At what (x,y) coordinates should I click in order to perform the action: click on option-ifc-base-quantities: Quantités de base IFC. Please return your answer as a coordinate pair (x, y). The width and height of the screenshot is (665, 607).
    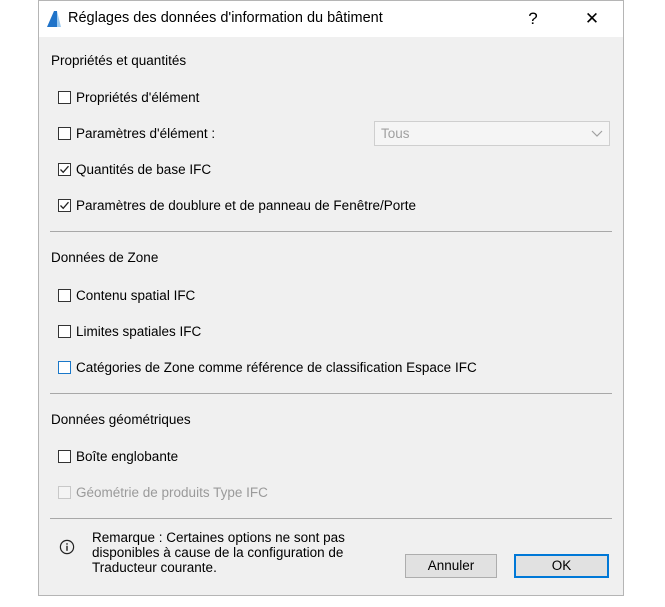
    Looking at the image, I should click on (134, 169).